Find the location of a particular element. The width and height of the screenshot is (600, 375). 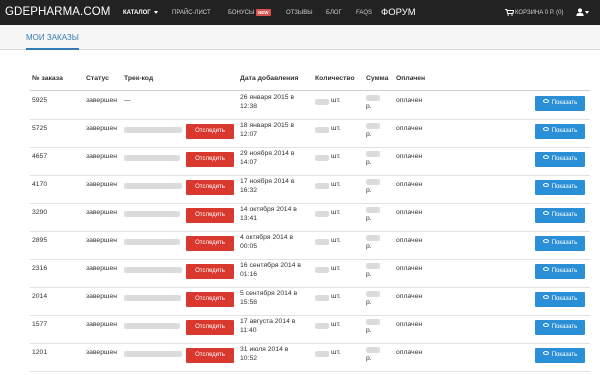

header-order-number: № заказа is located at coordinates (47, 78).